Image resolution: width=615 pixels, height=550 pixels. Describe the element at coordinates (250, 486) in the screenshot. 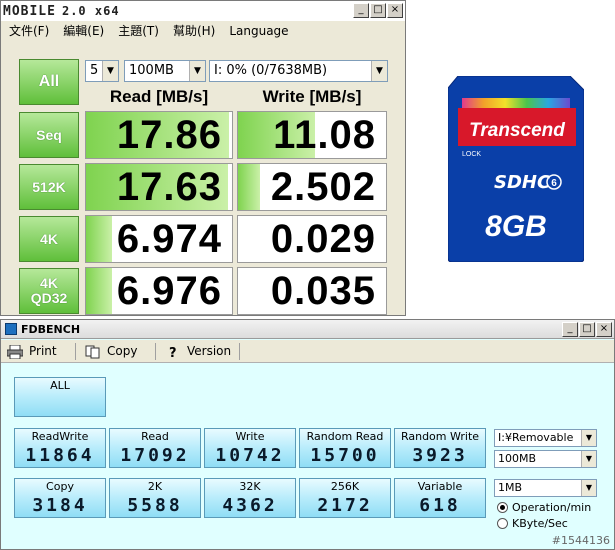

I see `32k-label: 32K` at that location.